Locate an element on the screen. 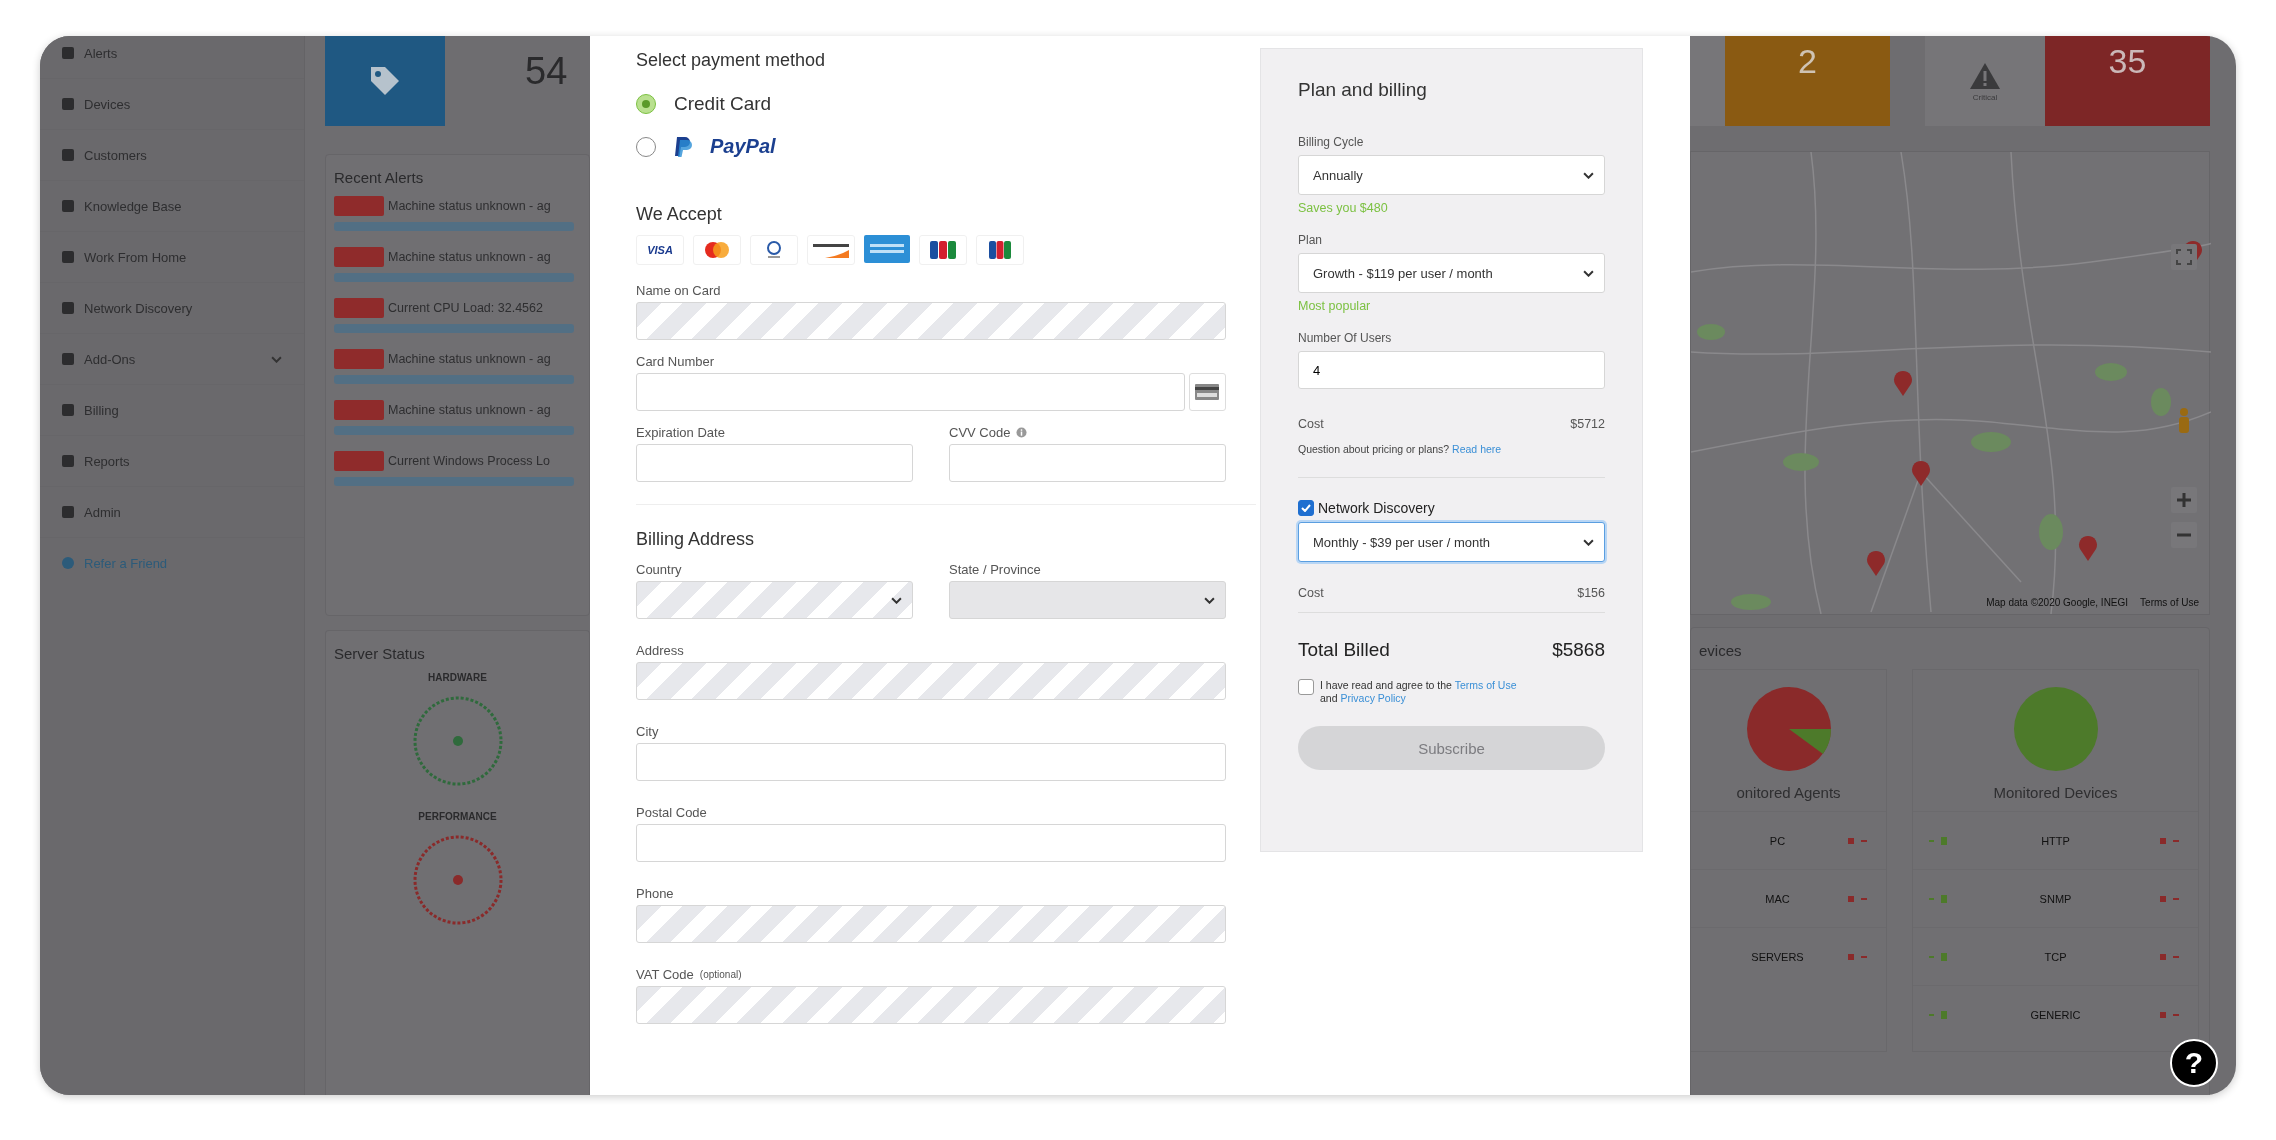  cost-label: Cost is located at coordinates (1311, 424).